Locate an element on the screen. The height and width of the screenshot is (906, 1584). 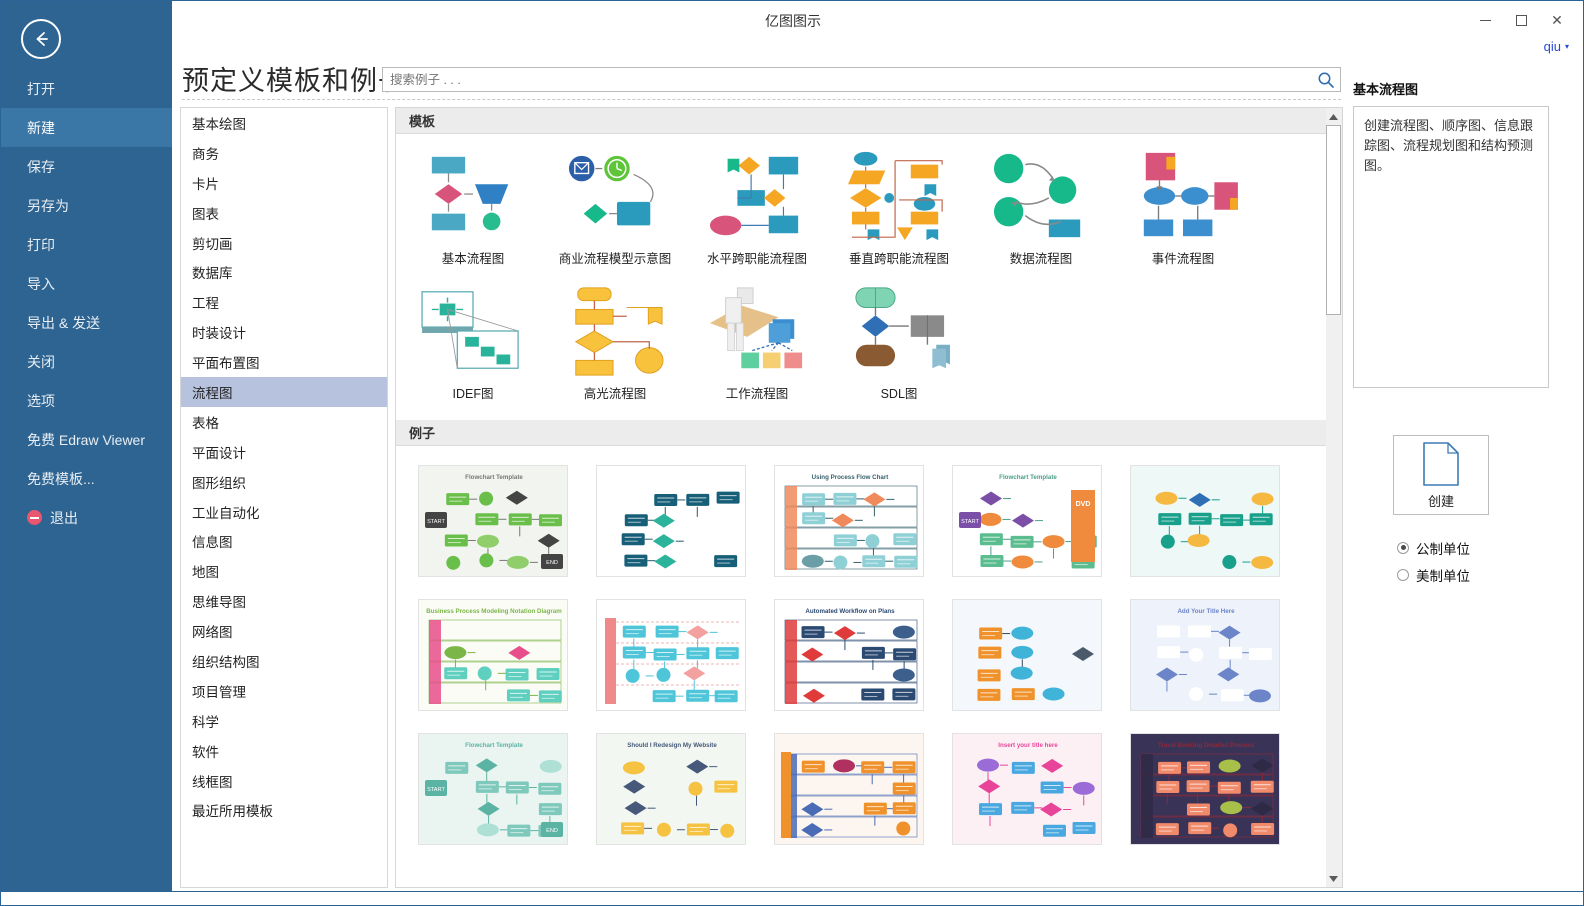
sidebar-item-8: 选项 is located at coordinates (86, 400).